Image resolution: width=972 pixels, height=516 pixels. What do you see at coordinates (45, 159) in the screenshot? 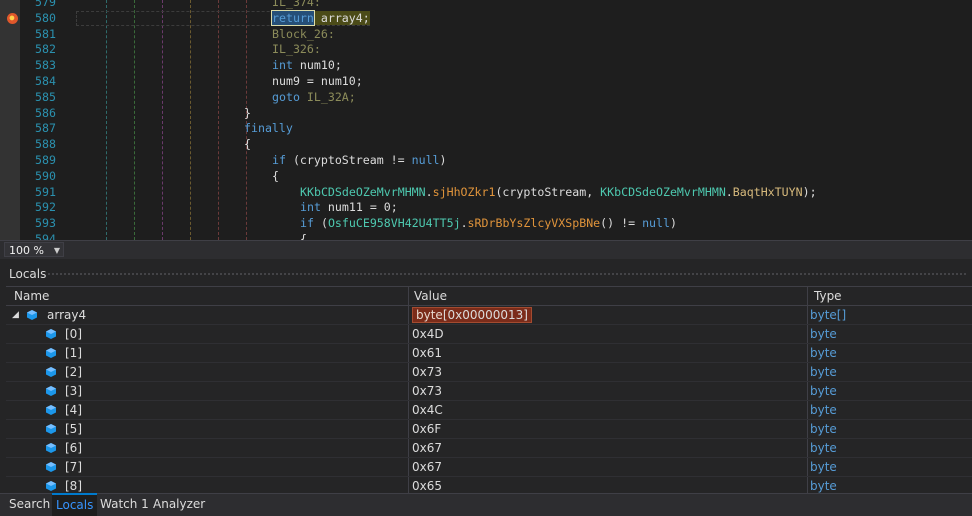
I see `line-number: 589` at bounding box center [45, 159].